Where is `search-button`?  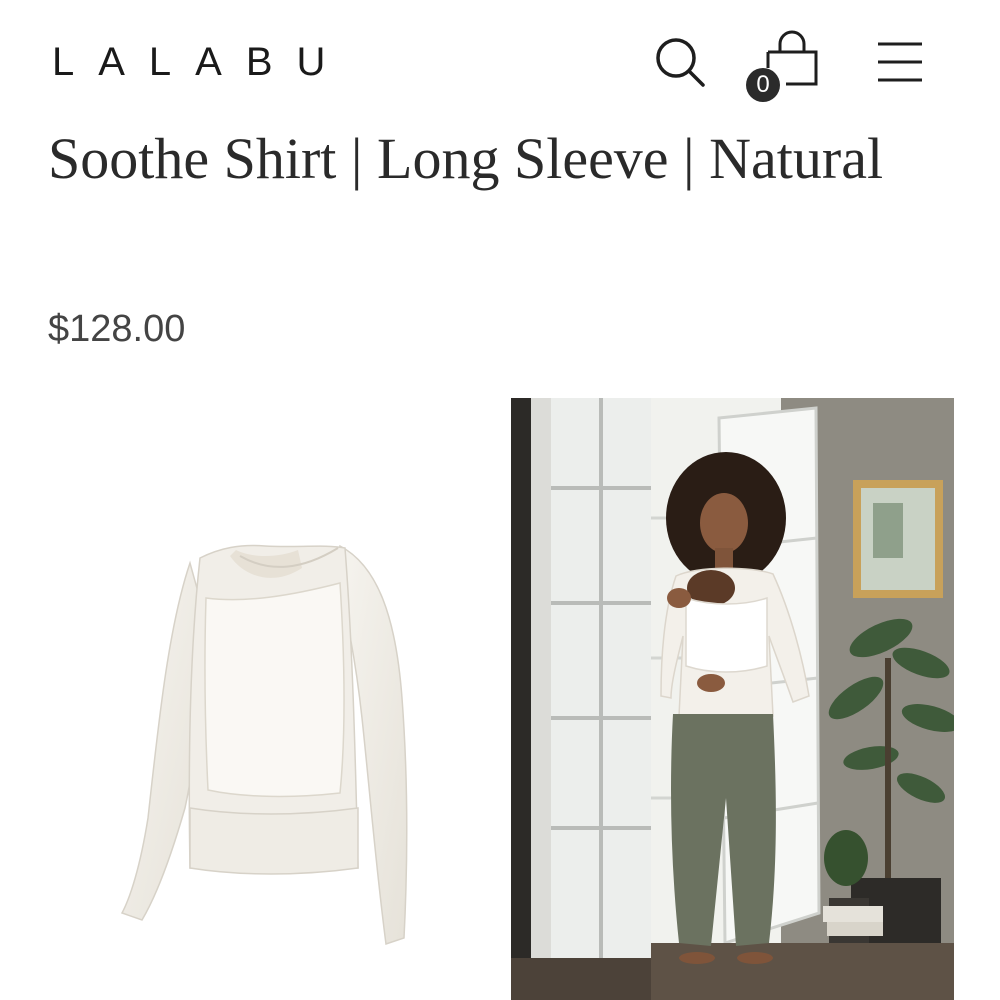
search-button is located at coordinates (680, 62).